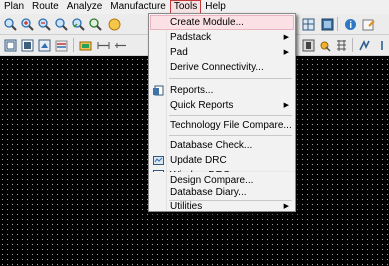  What do you see at coordinates (158, 90) in the screenshot?
I see `reports-icon` at bounding box center [158, 90].